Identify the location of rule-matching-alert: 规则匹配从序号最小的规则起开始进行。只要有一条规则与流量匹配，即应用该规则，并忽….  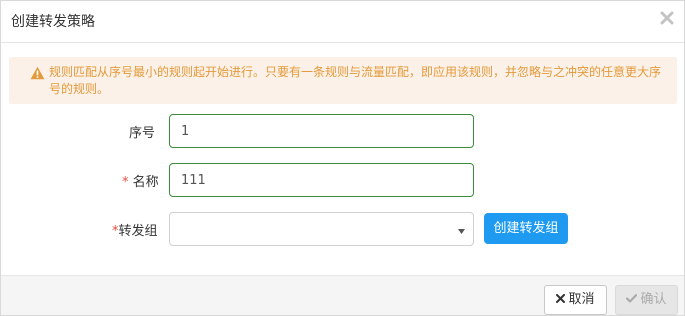
(343, 80).